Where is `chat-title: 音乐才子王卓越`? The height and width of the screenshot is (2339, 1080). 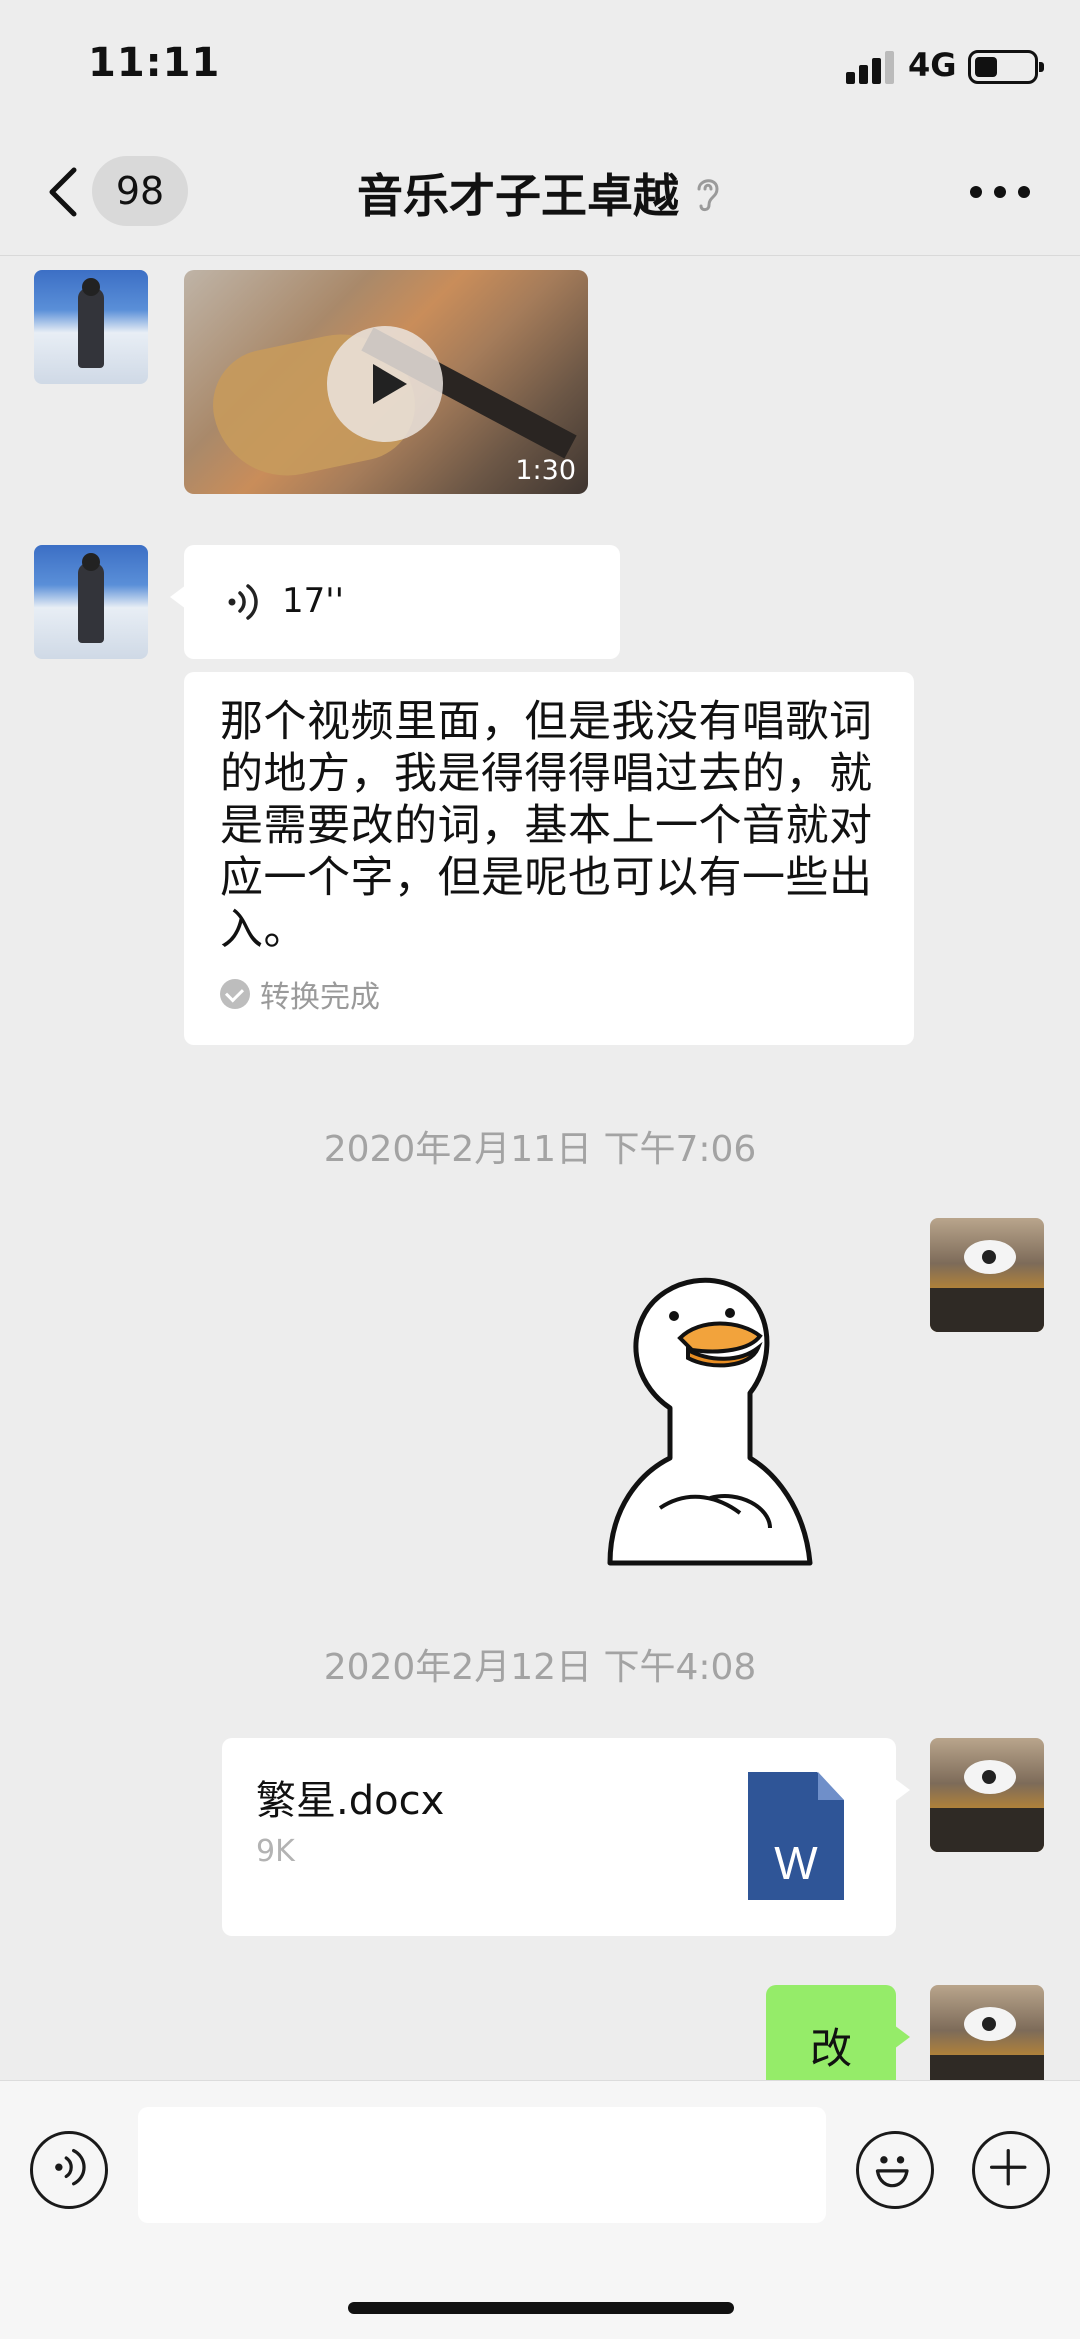 chat-title: 音乐才子王卓越 is located at coordinates (518, 196).